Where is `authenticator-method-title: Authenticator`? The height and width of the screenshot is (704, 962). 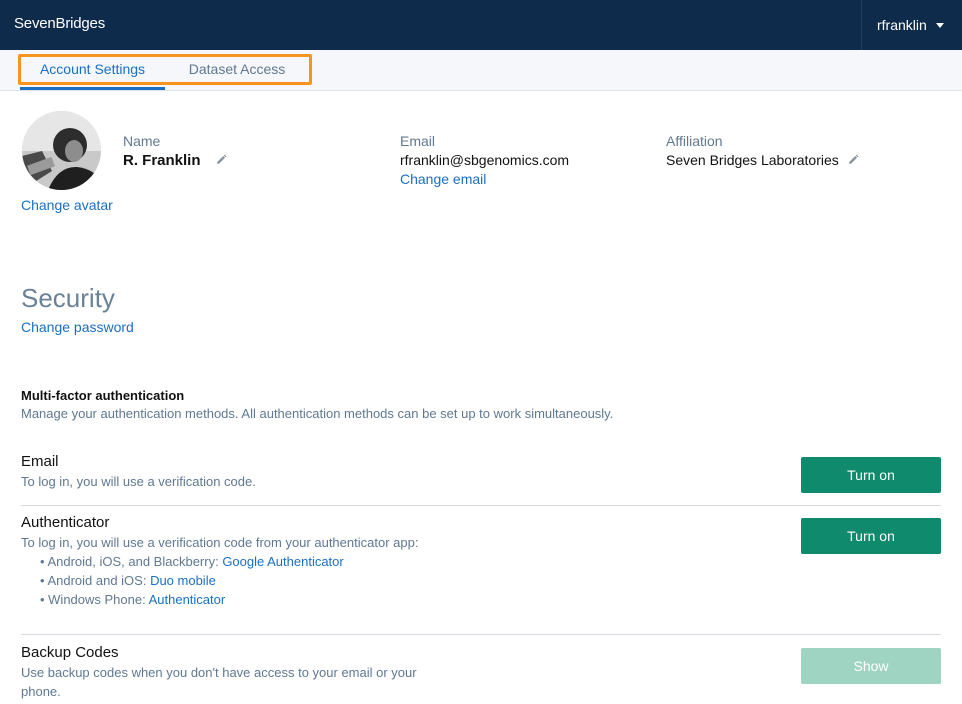 authenticator-method-title: Authenticator is located at coordinates (65, 522).